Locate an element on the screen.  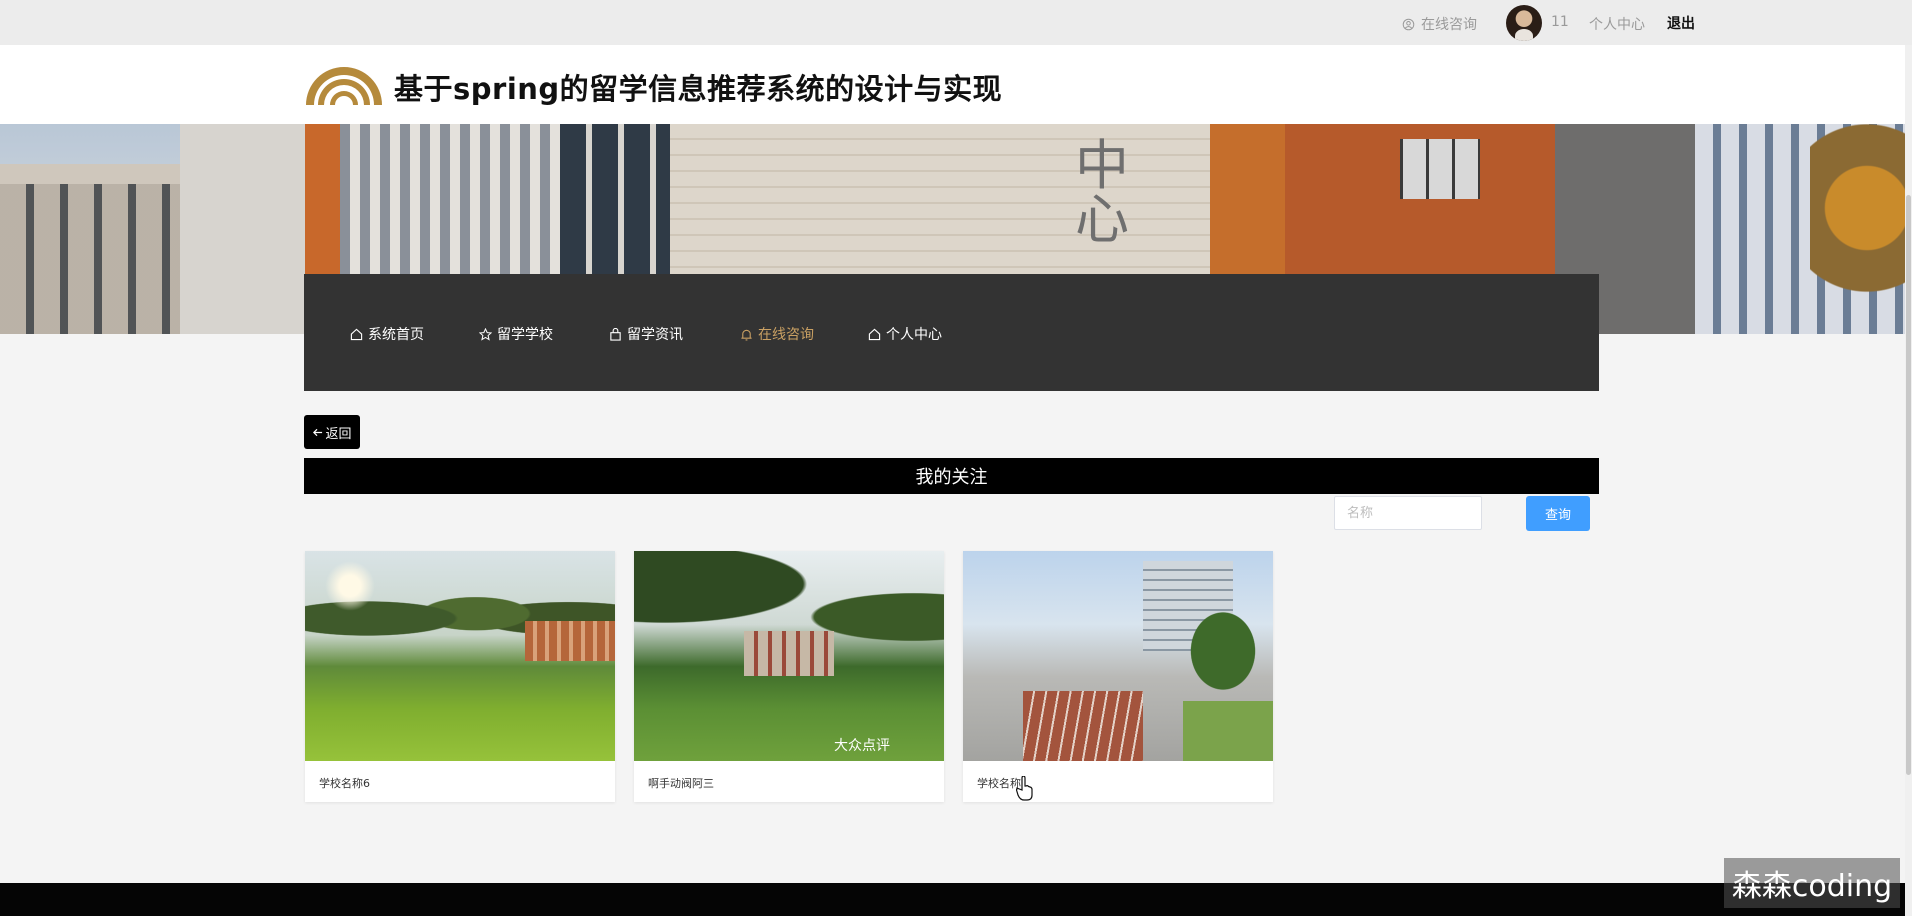
site-title: 基于spring的留学信息推荐系统的设计与实现 is located at coordinates (698, 89).